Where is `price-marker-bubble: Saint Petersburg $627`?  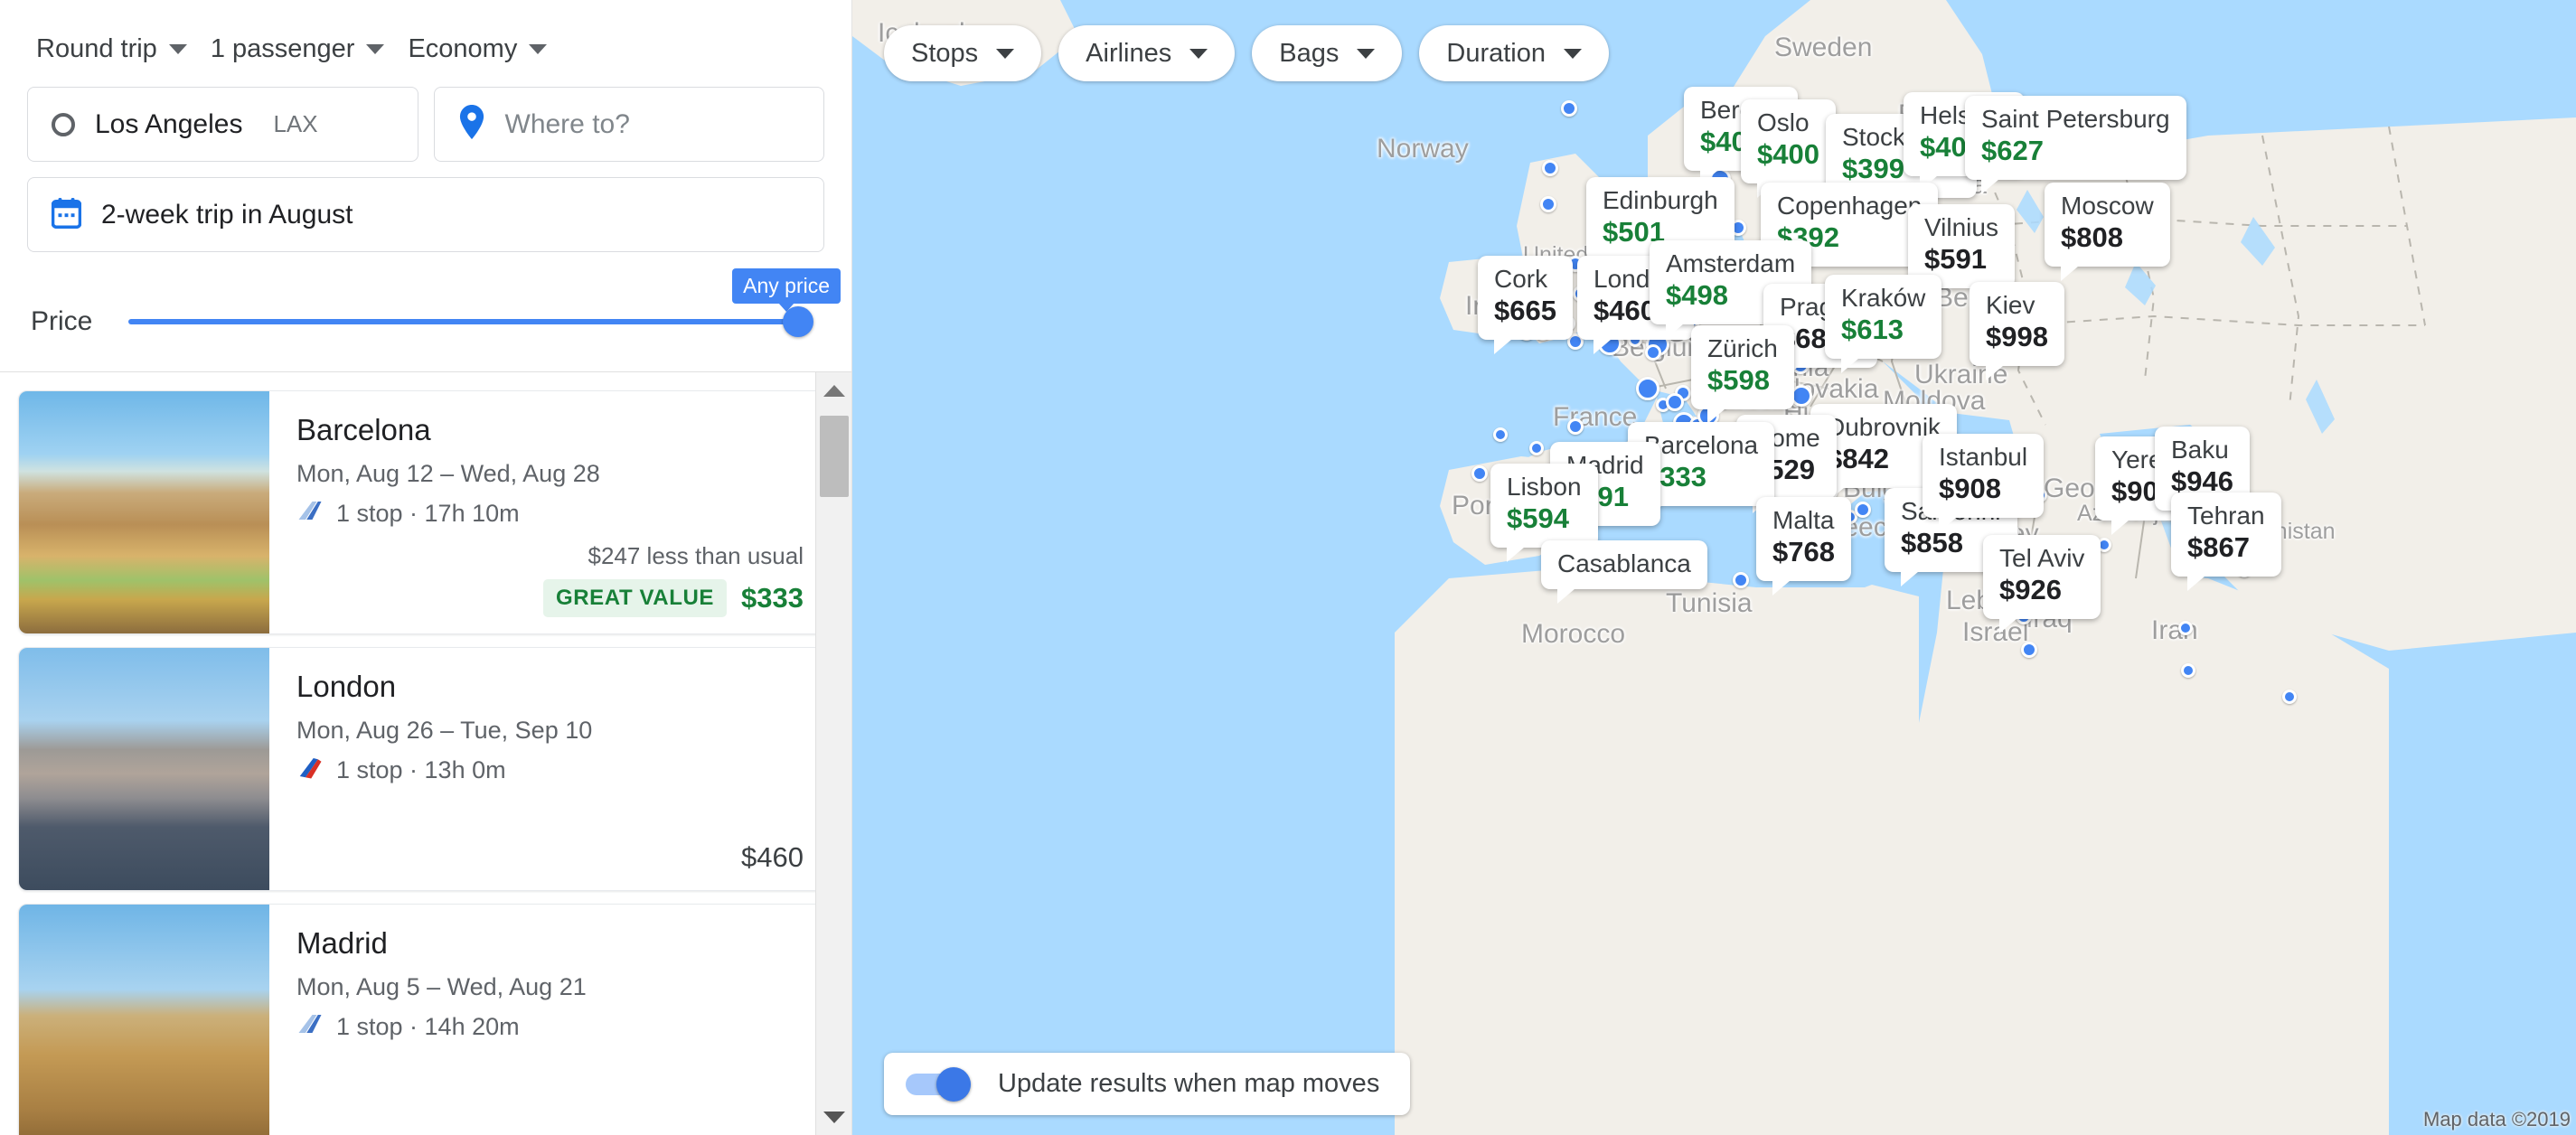
price-marker-bubble: Saint Petersburg $627 is located at coordinates (2076, 145).